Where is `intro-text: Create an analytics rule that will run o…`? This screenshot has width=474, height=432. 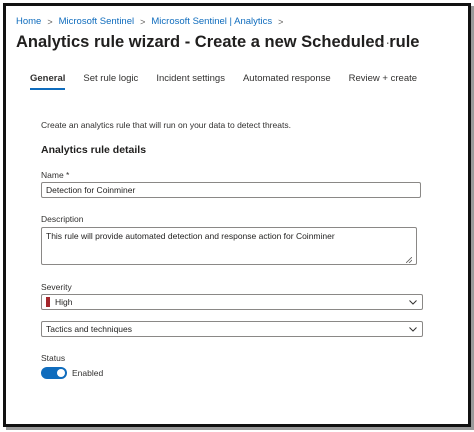
intro-text: Create an analytics rule that will run o… is located at coordinates (166, 125).